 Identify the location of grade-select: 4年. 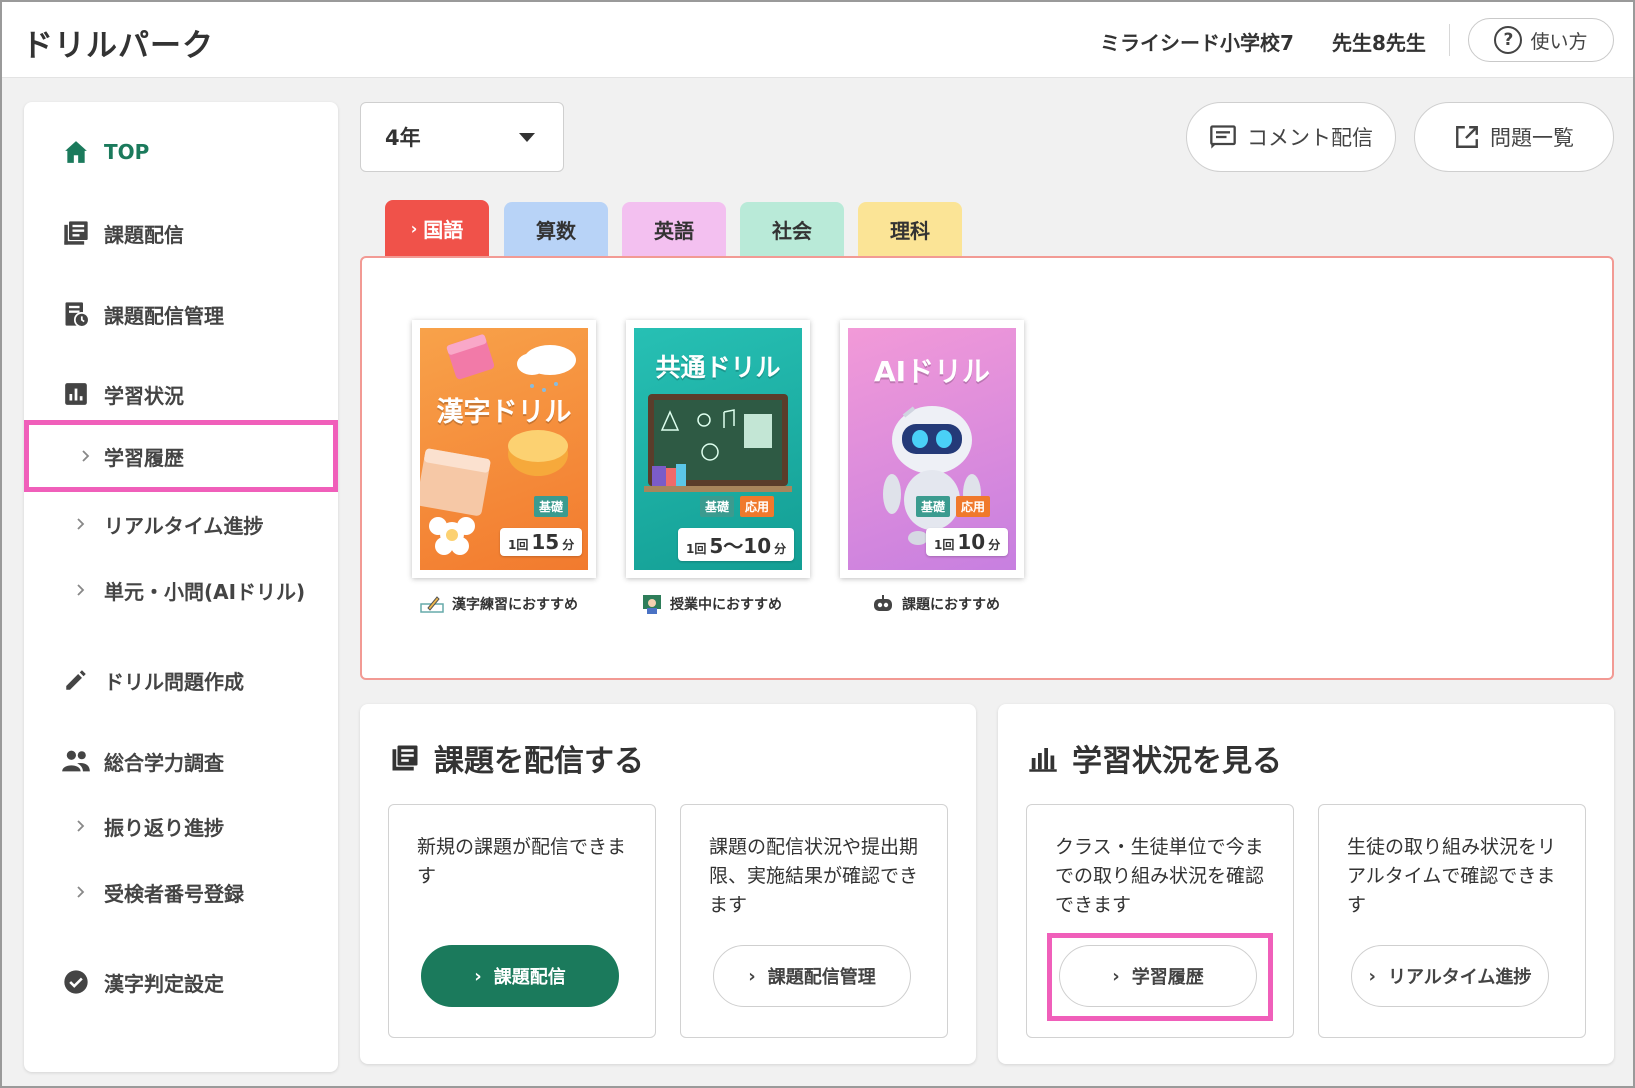
(462, 137).